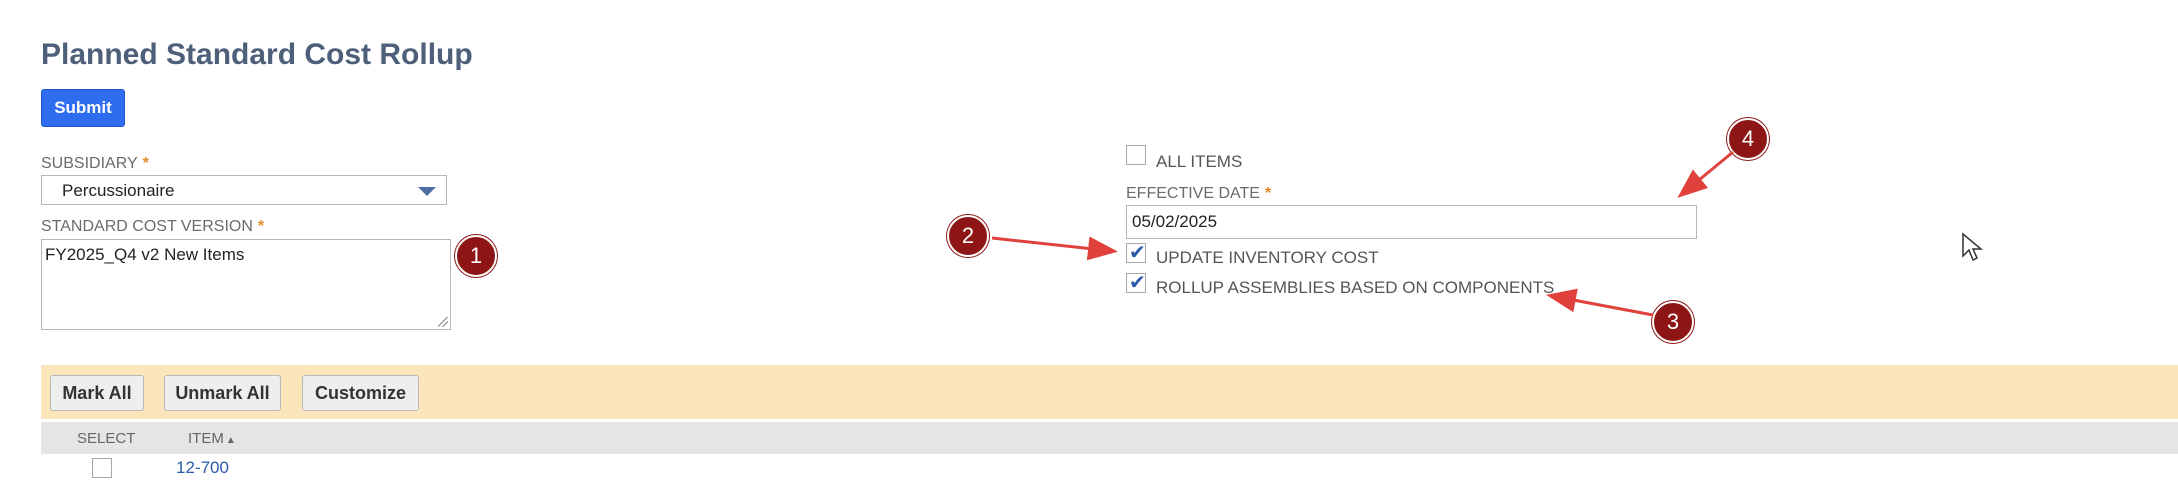  I want to click on mouse-cursor-icon, so click(1972, 247).